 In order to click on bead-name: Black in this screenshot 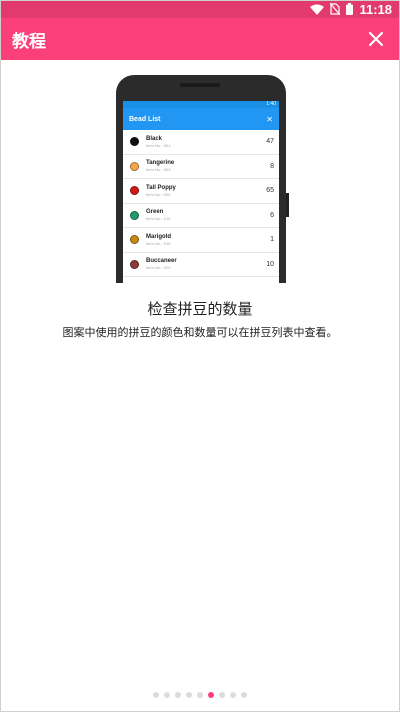, I will do `click(154, 138)`.